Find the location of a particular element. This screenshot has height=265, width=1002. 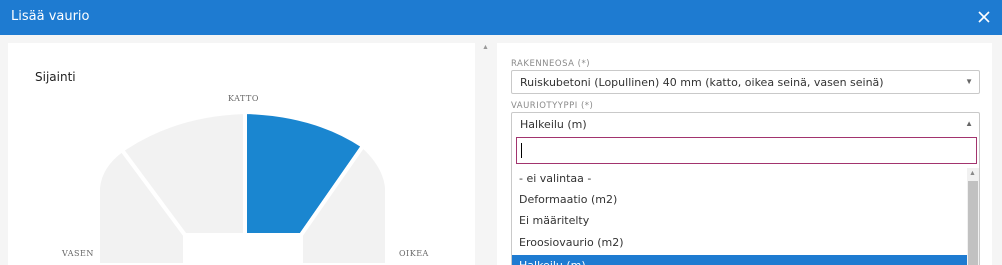

dialog-header: Lisää vaurio is located at coordinates (501, 17).